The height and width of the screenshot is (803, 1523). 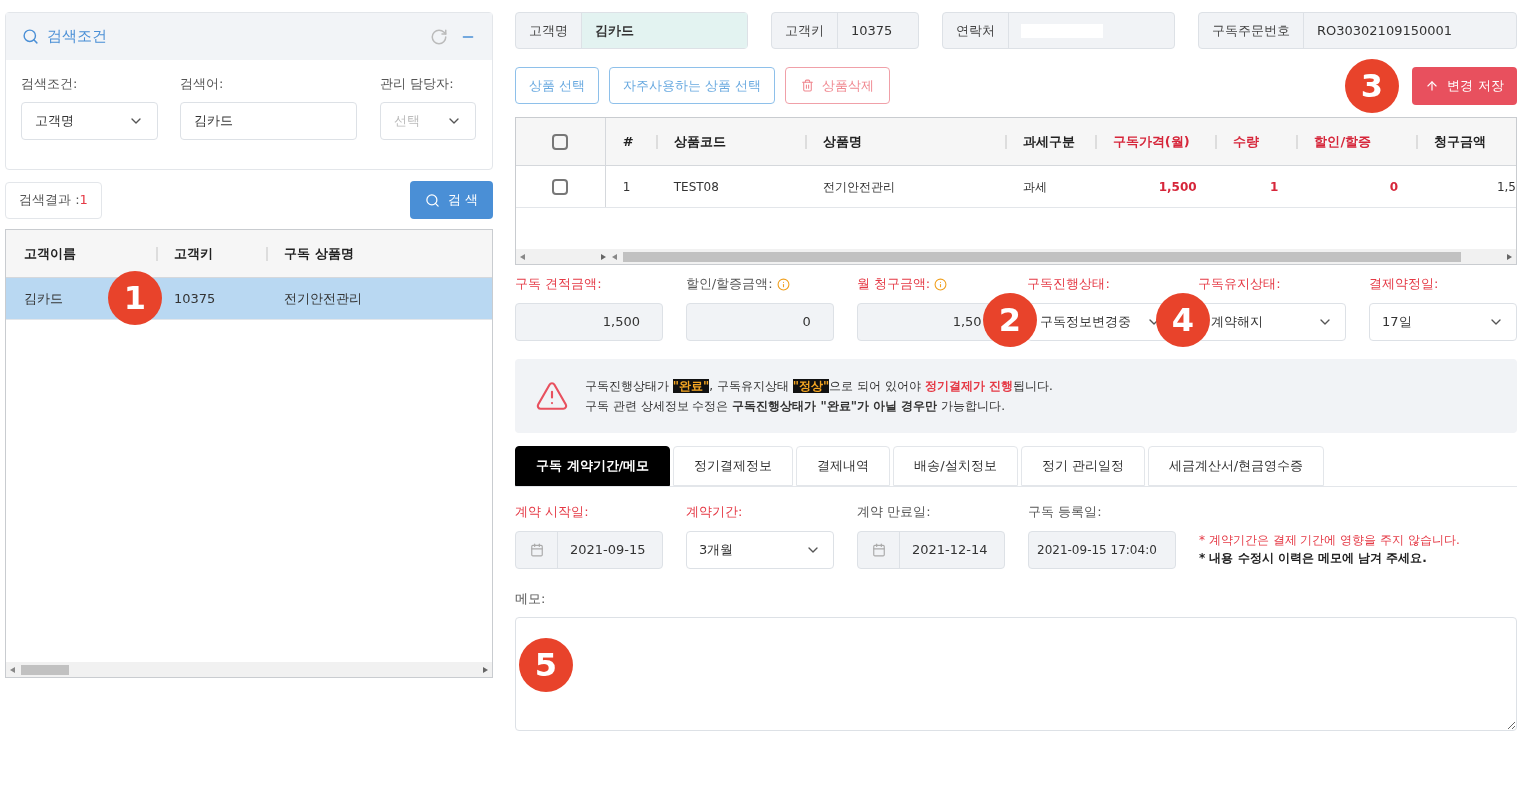 What do you see at coordinates (552, 396) in the screenshot?
I see `warning-icon` at bounding box center [552, 396].